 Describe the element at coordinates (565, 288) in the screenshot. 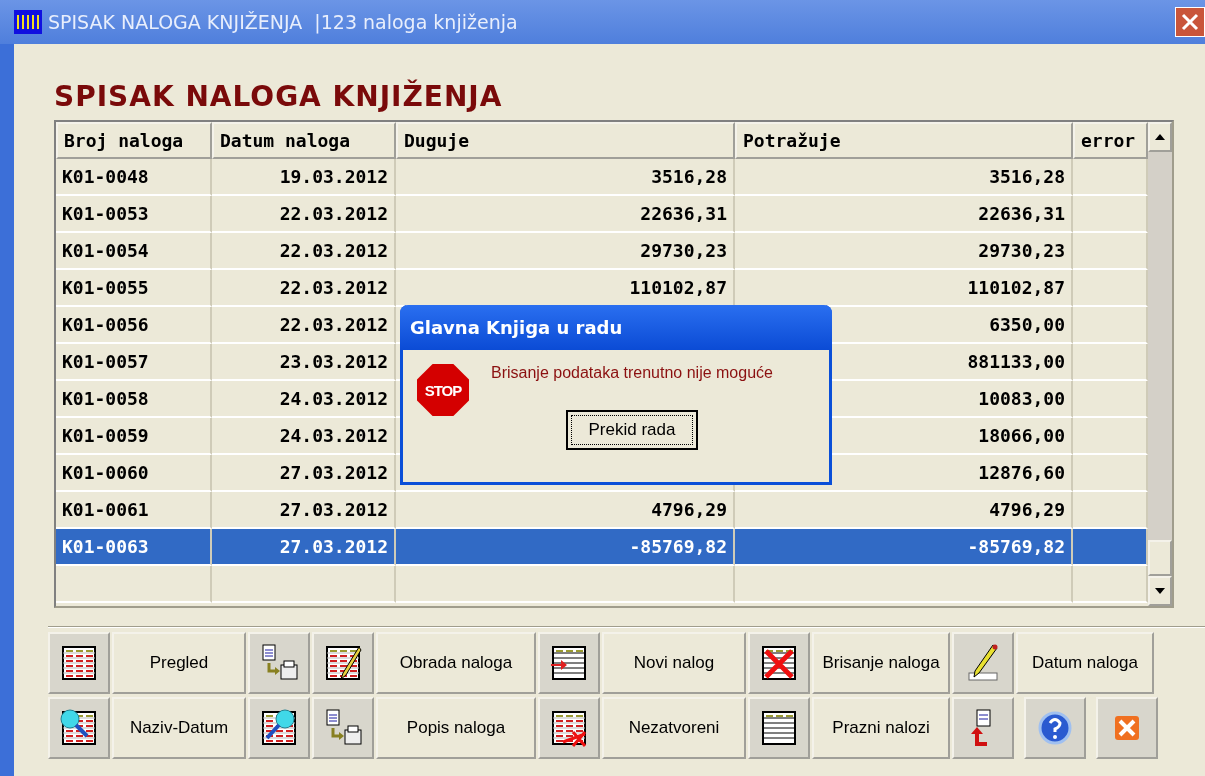

I see `table-cell: 110102,87` at that location.